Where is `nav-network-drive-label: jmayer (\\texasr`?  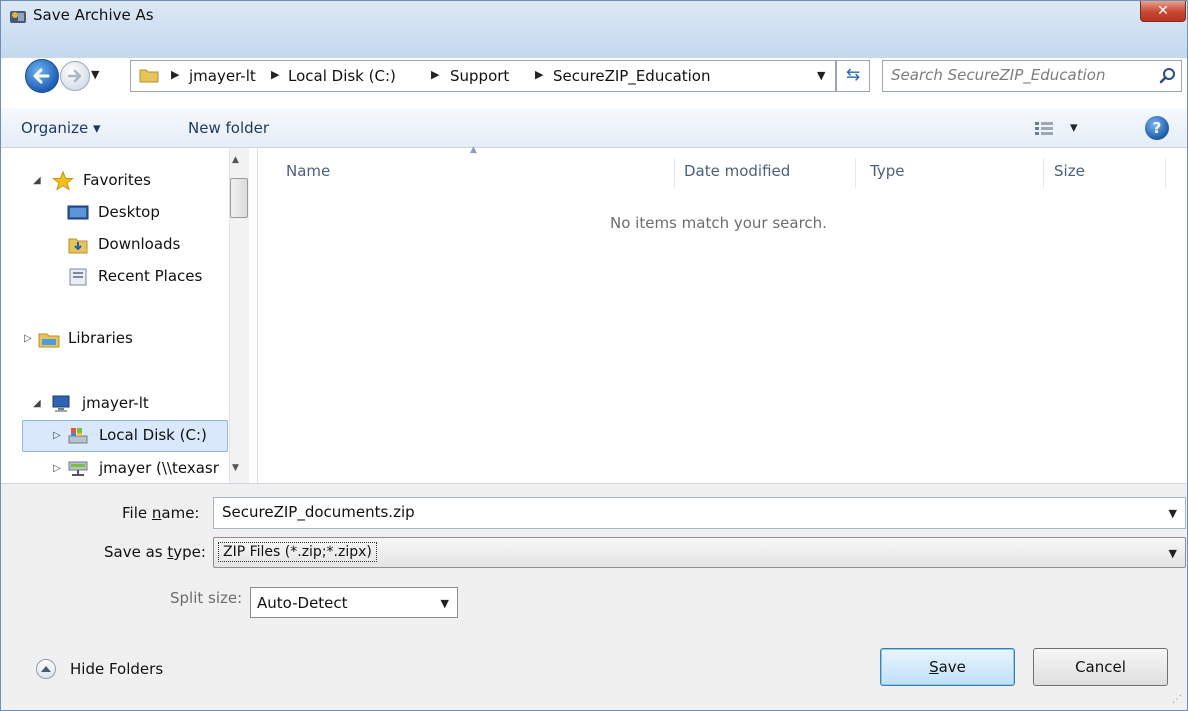 nav-network-drive-label: jmayer (\\texasr is located at coordinates (159, 468).